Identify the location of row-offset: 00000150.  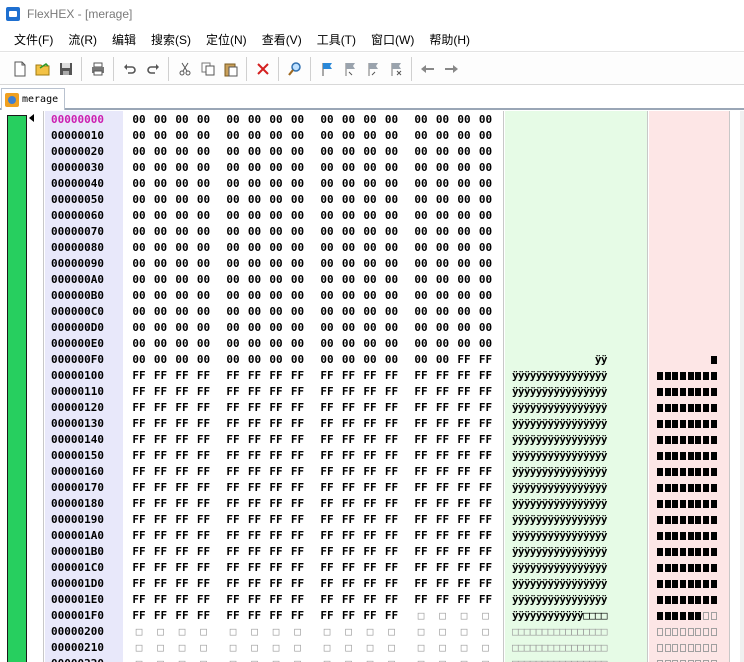
(85, 456).